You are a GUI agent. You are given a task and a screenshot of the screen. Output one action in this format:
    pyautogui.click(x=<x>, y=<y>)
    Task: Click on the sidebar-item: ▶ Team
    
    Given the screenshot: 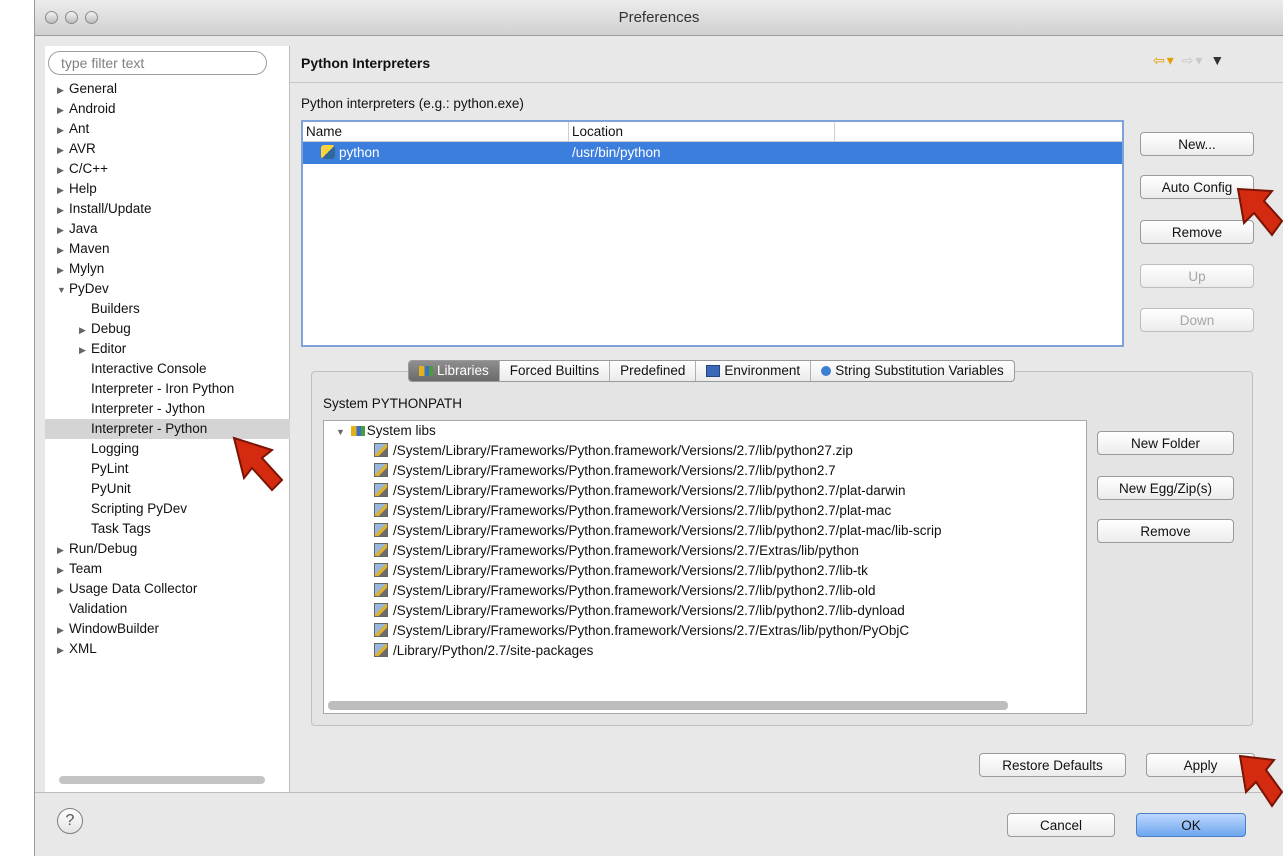 What is the action you would take?
    pyautogui.click(x=167, y=569)
    